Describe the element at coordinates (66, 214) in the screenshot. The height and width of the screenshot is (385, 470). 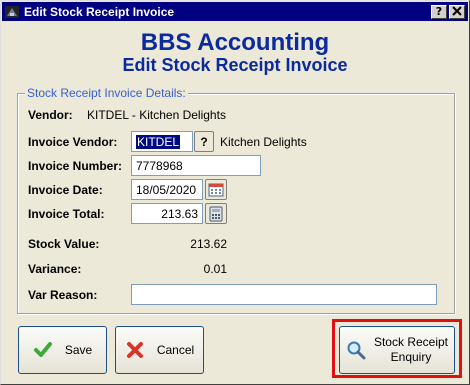
I see `invoice-total-label: Invoice Total:` at that location.